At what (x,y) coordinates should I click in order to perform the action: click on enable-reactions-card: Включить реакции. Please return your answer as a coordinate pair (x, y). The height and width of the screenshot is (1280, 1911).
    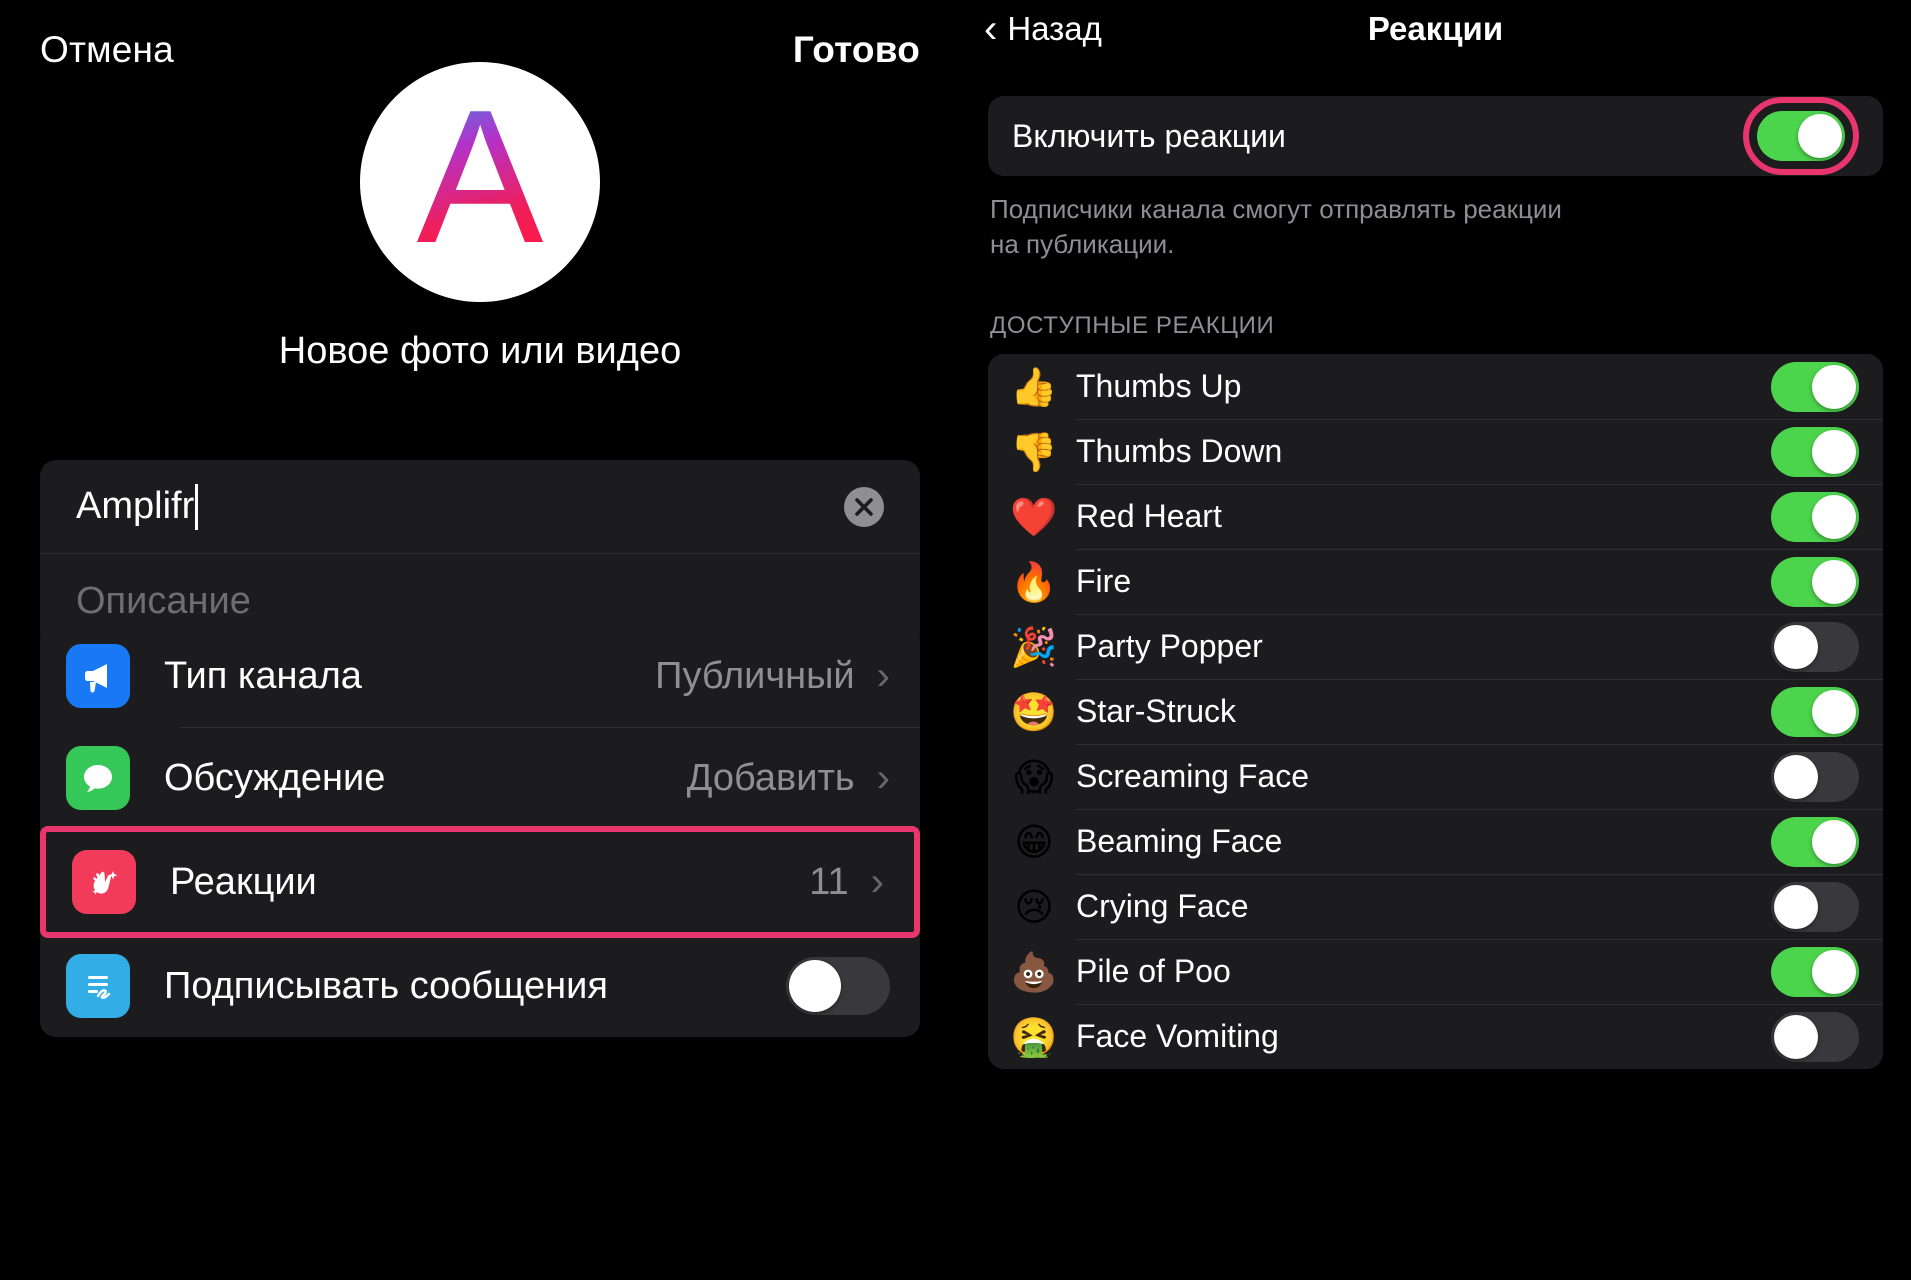
    Looking at the image, I should click on (1435, 136).